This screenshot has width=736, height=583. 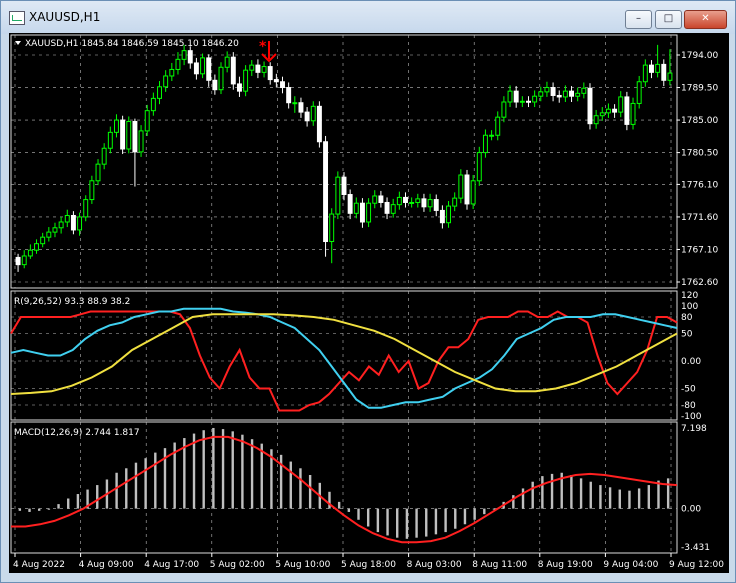 What do you see at coordinates (638, 19) in the screenshot?
I see `minimize-button: –` at bounding box center [638, 19].